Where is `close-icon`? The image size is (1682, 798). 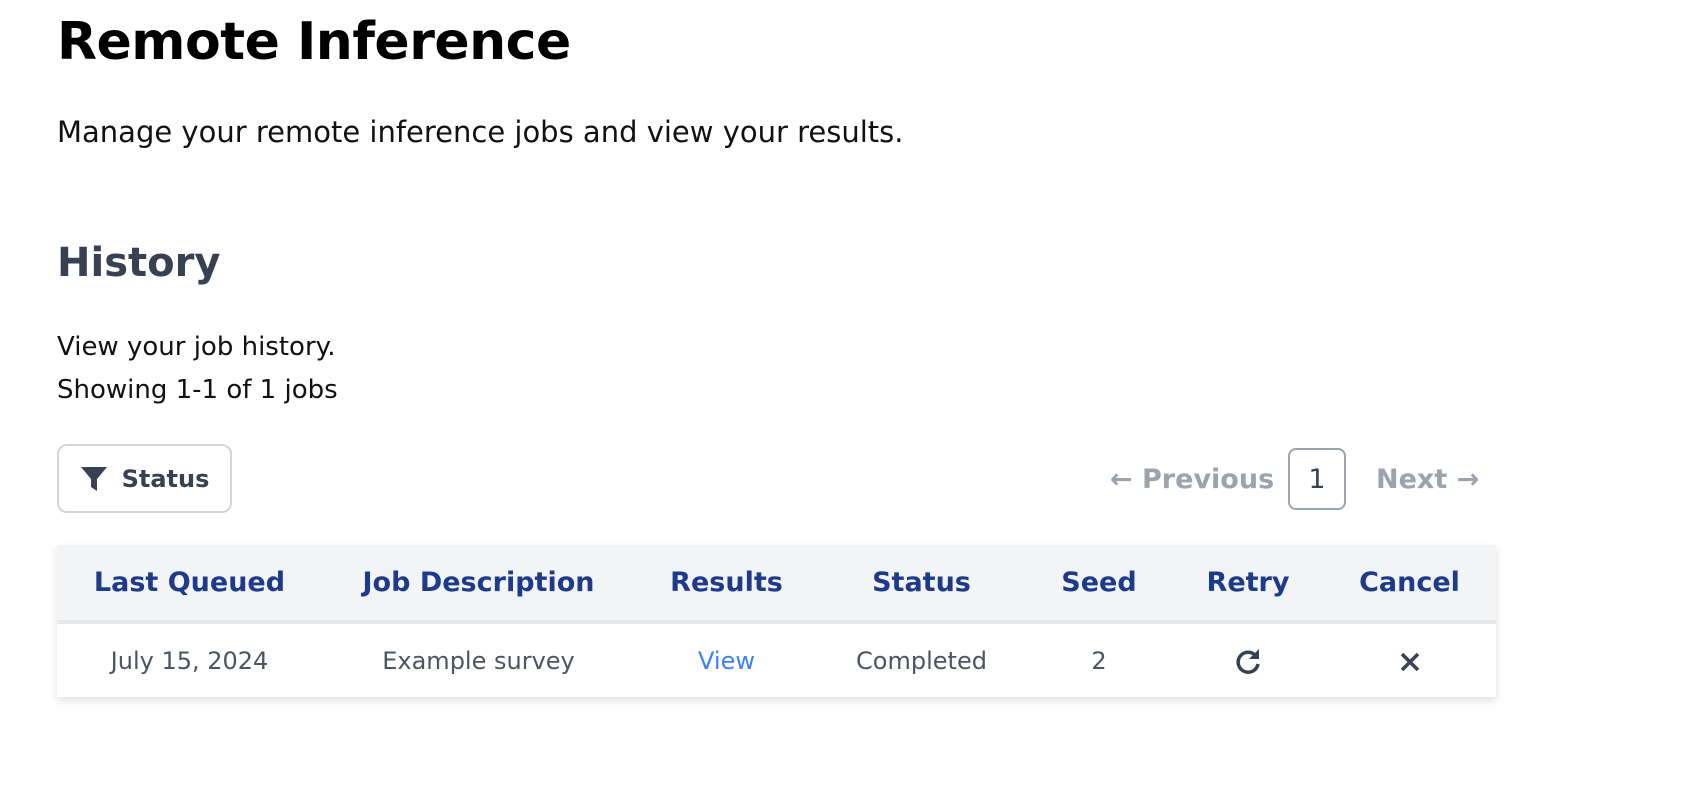 close-icon is located at coordinates (1410, 662).